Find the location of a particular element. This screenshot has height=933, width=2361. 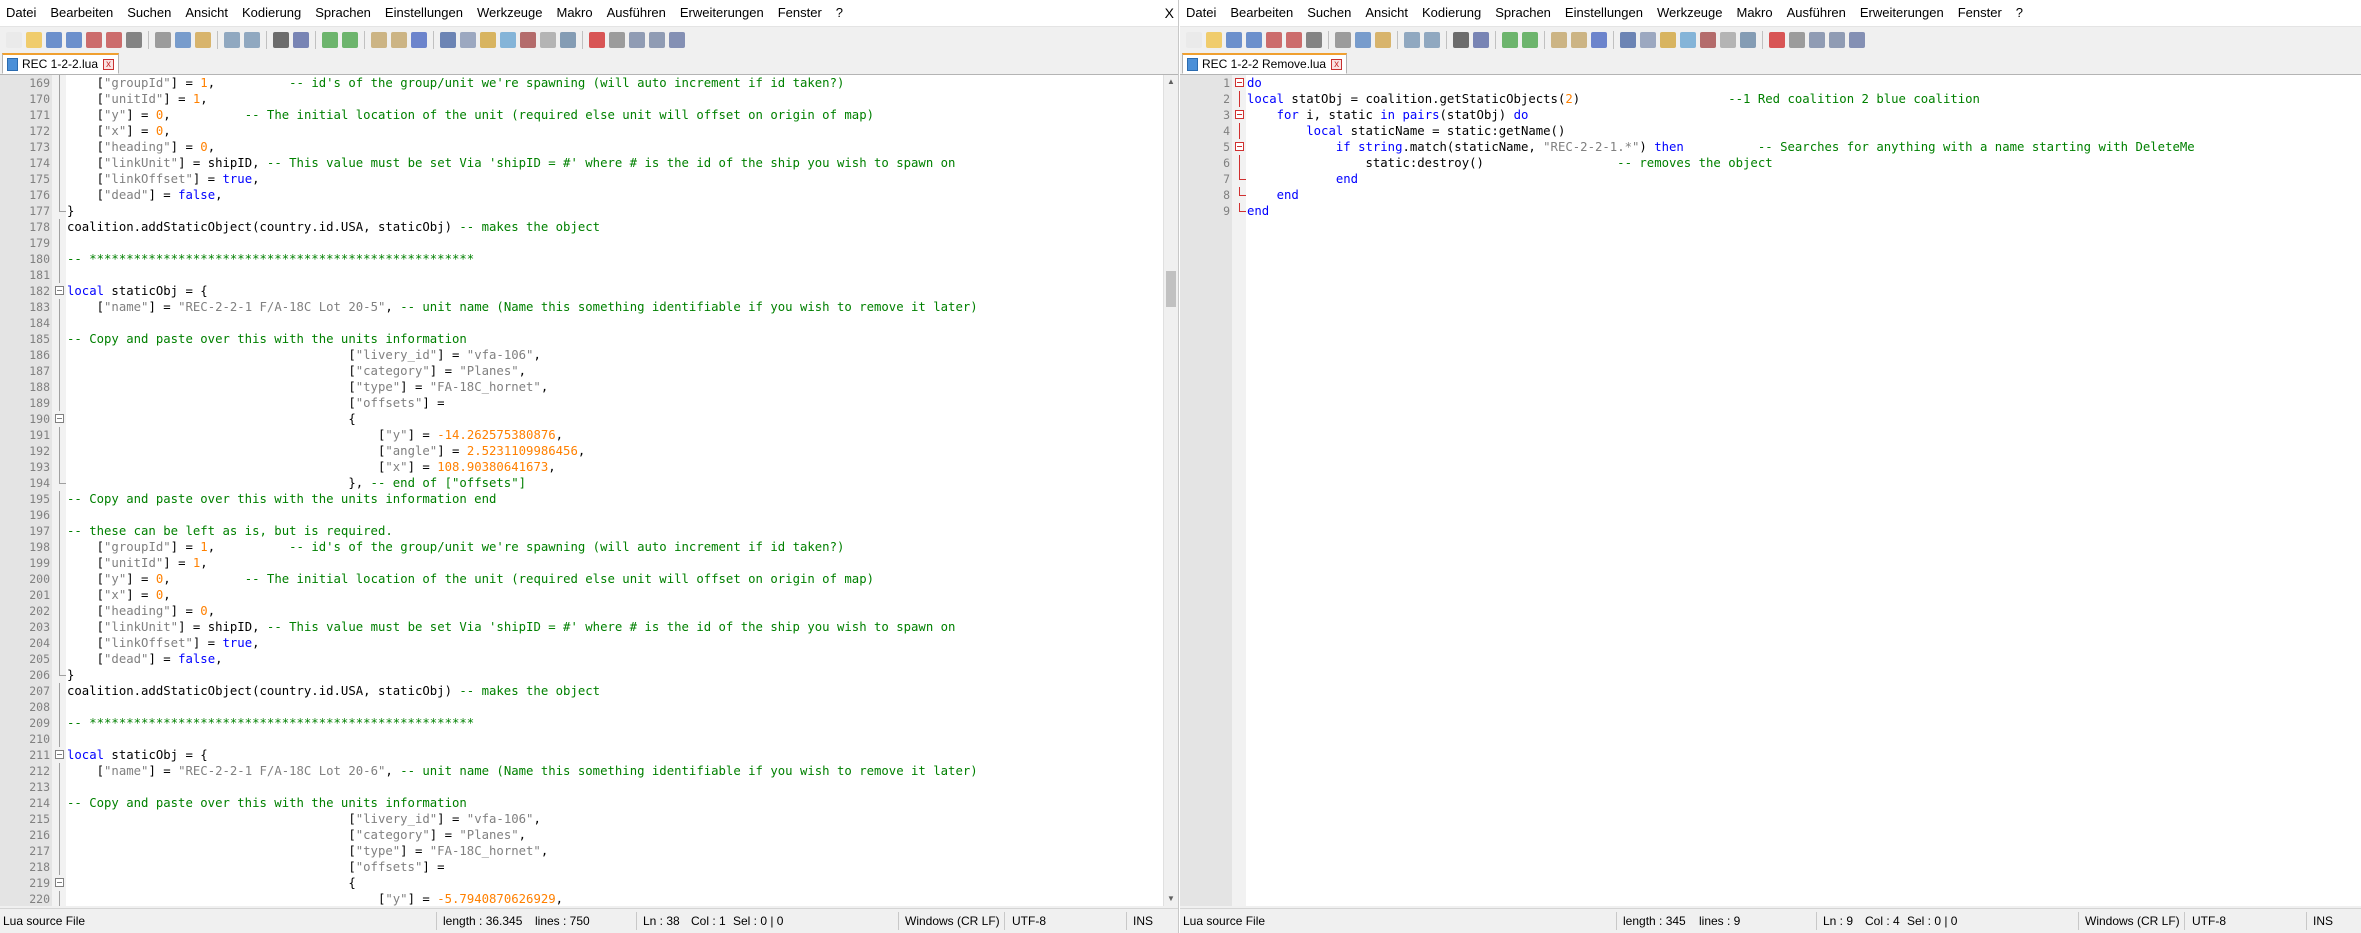

menu-kodierung: Kodierung is located at coordinates (272, 13).